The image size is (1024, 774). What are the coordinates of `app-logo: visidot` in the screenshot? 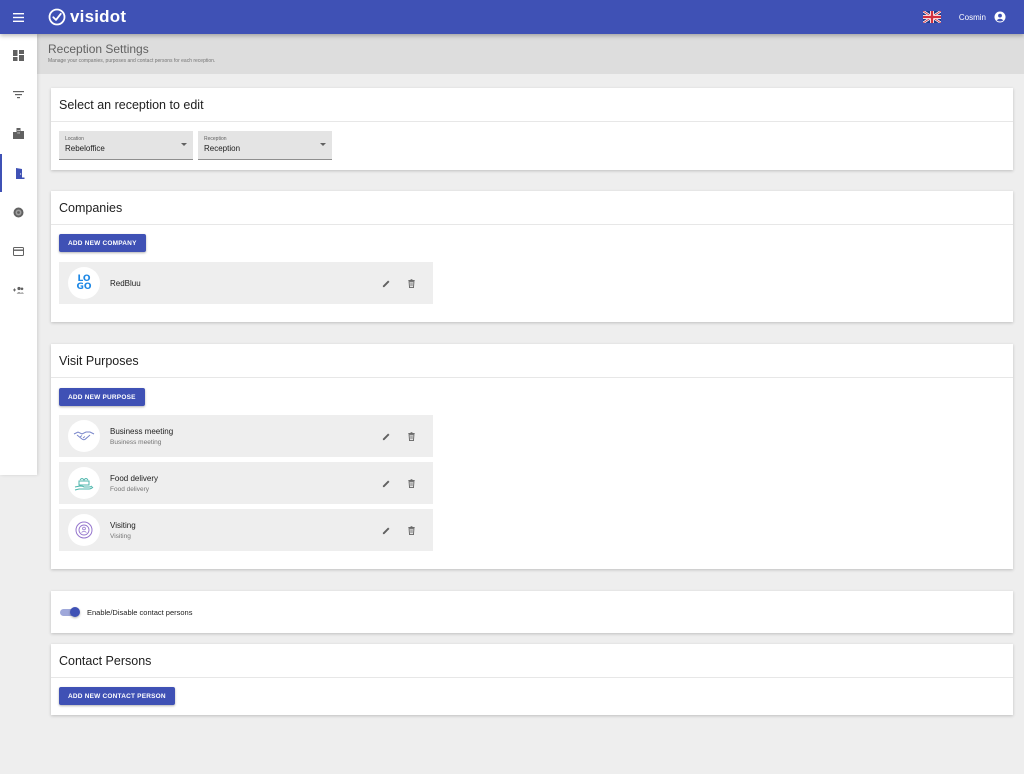 It's located at (87, 17).